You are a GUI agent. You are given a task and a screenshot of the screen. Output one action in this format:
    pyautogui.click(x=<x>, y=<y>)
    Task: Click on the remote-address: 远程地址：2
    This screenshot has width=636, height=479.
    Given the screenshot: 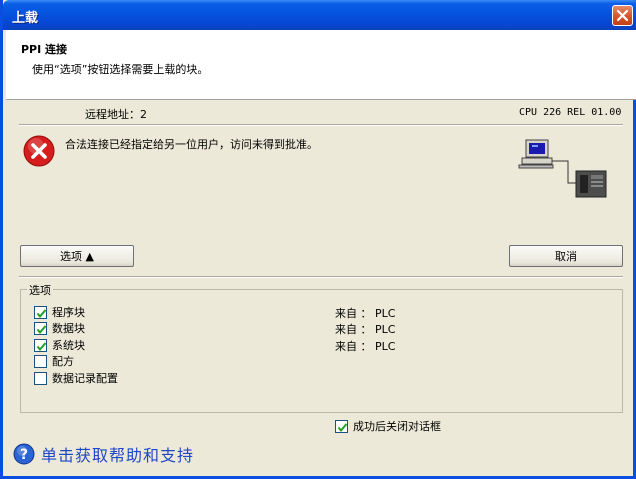 What is the action you would take?
    pyautogui.click(x=116, y=114)
    